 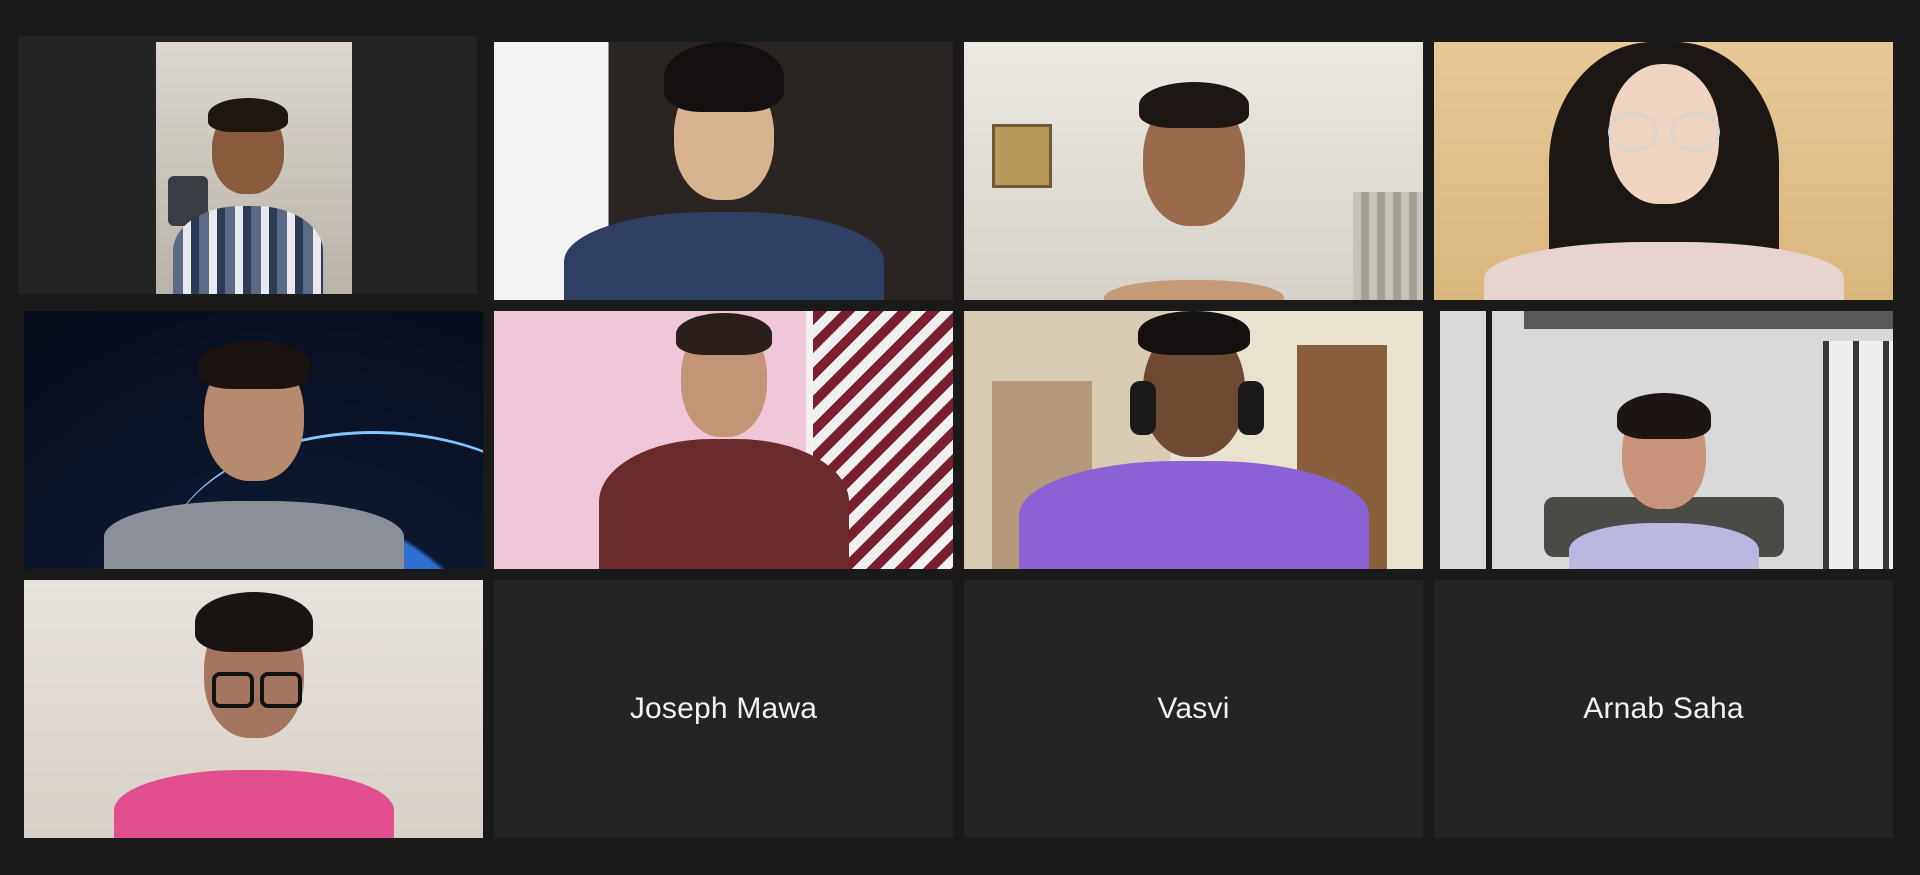 I want to click on participant-tile-name-only: Vasvi, so click(x=1193, y=709).